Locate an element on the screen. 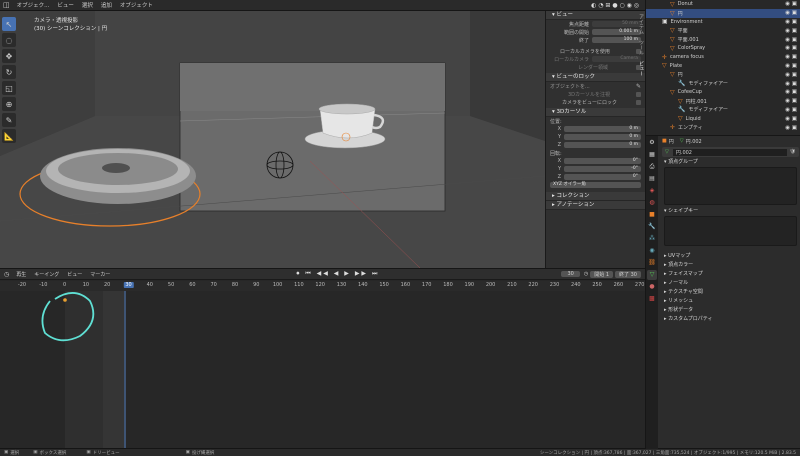  output-tab-icon: ⎙ is located at coordinates (652, 167).